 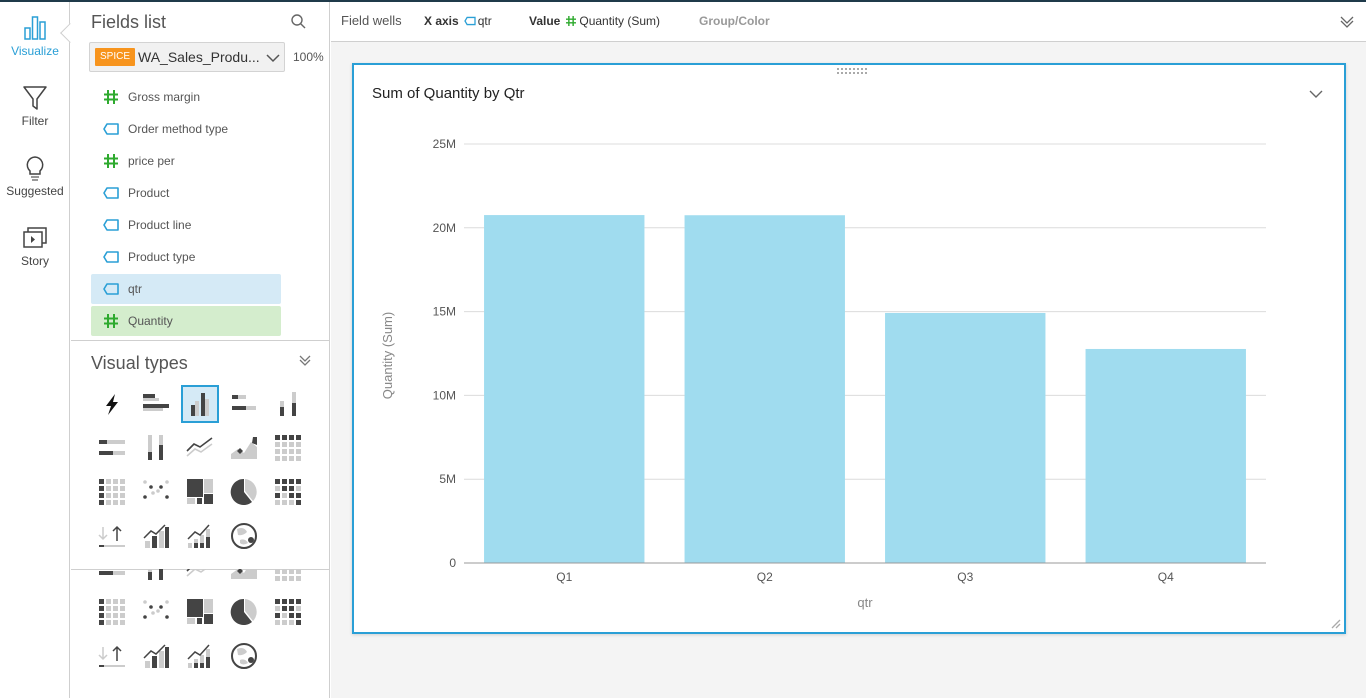 I want to click on x-axis-well: X axis qtr, so click(x=458, y=21).